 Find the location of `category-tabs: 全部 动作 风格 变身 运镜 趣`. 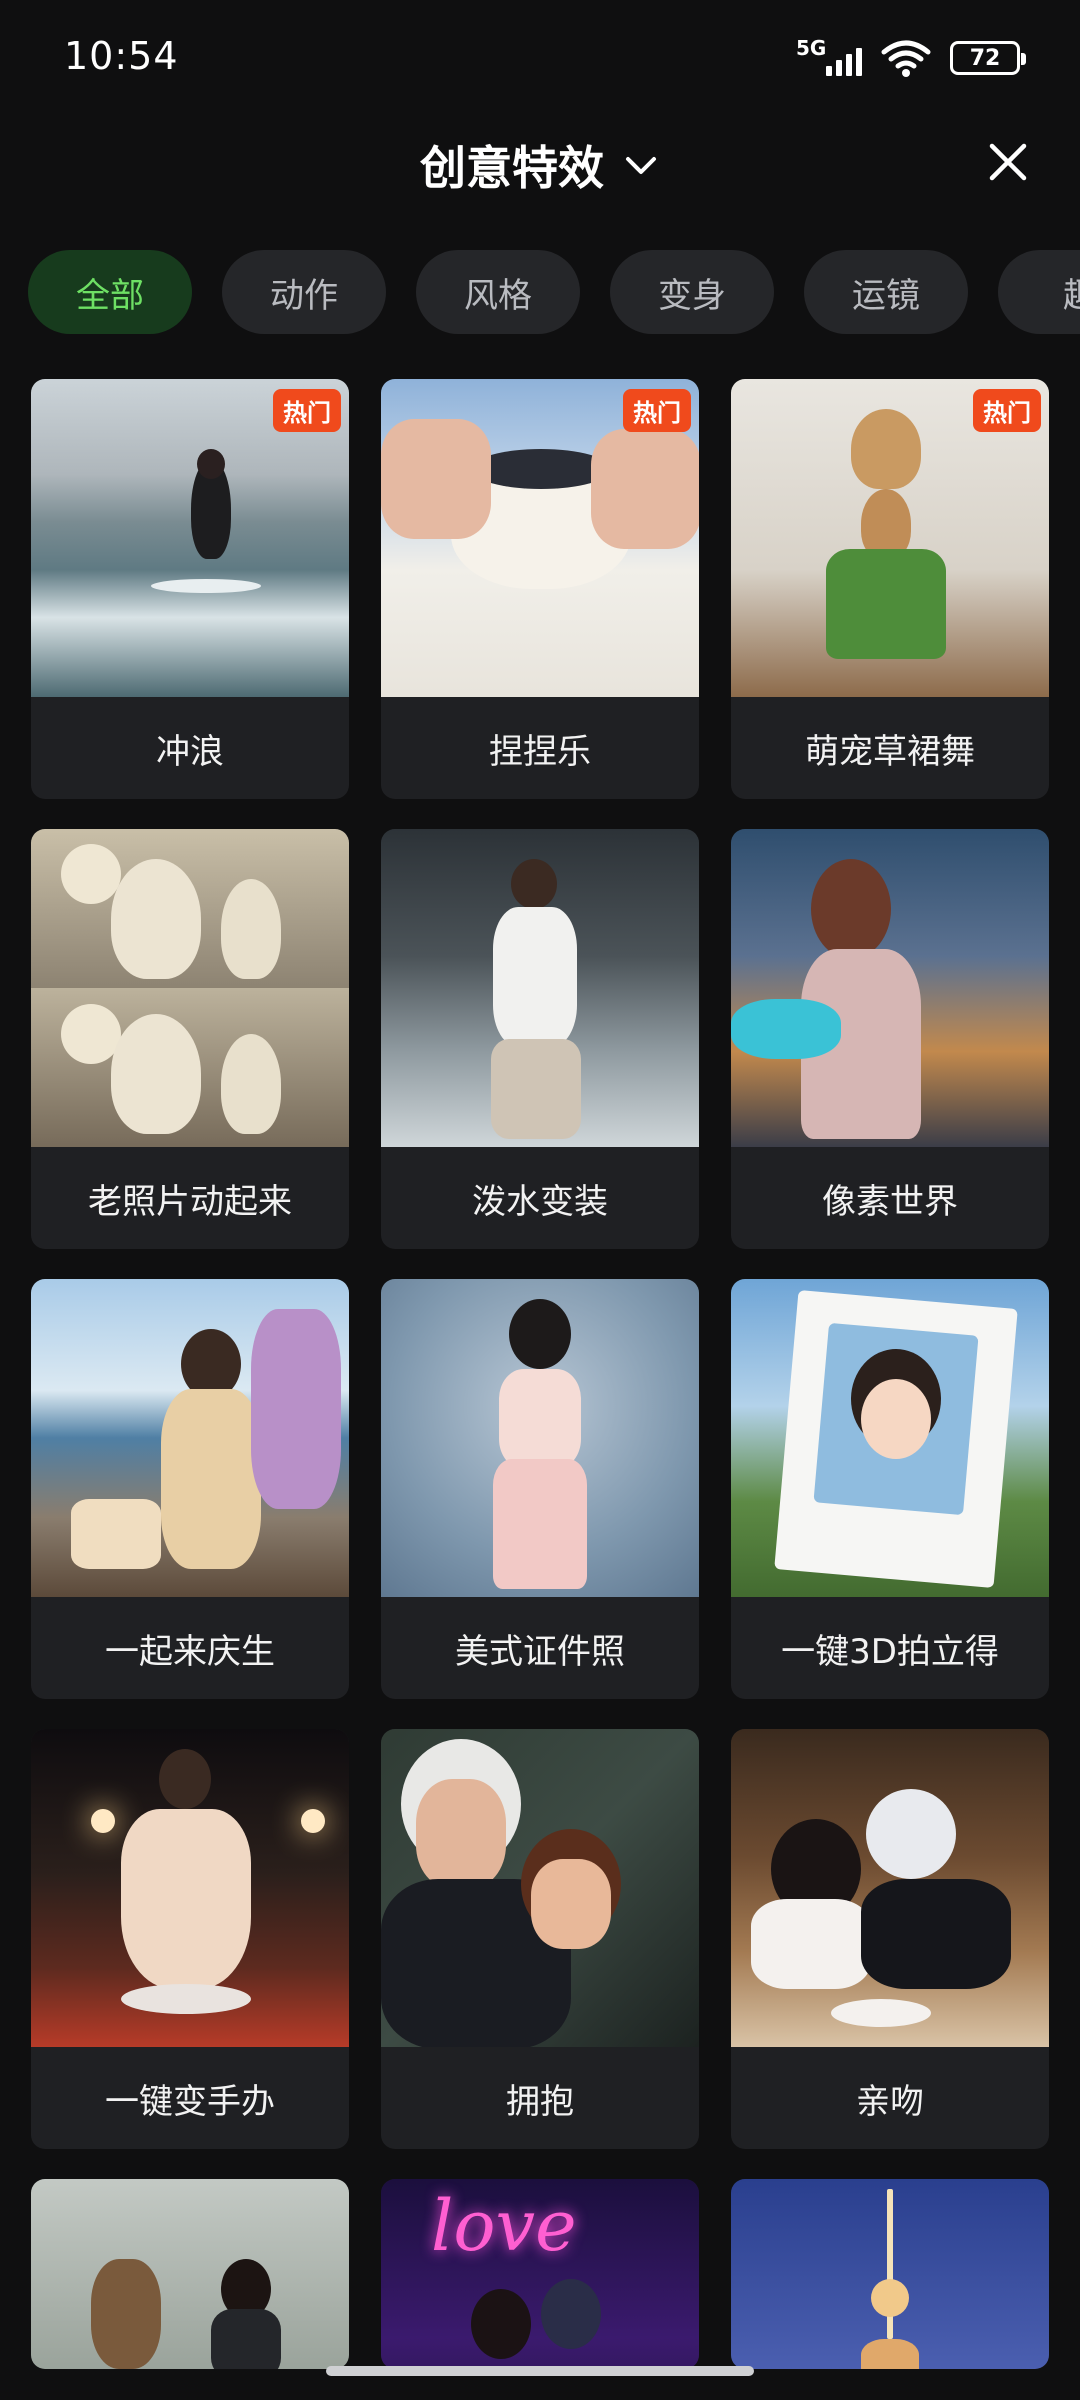

category-tabs: 全部 动作 风格 变身 运镜 趣 is located at coordinates (554, 292).